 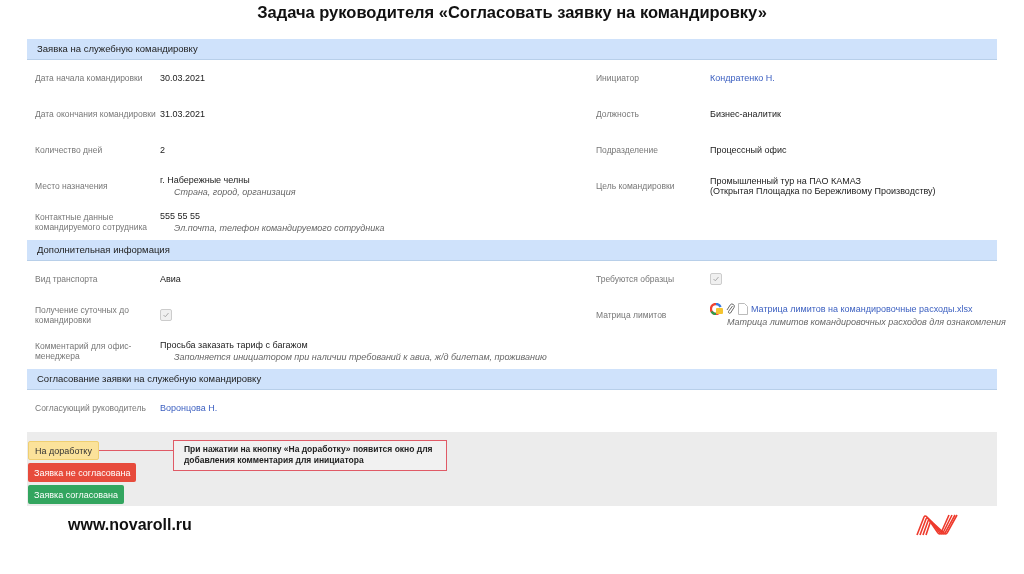 I want to click on action-button: На доработку, so click(x=63, y=450).